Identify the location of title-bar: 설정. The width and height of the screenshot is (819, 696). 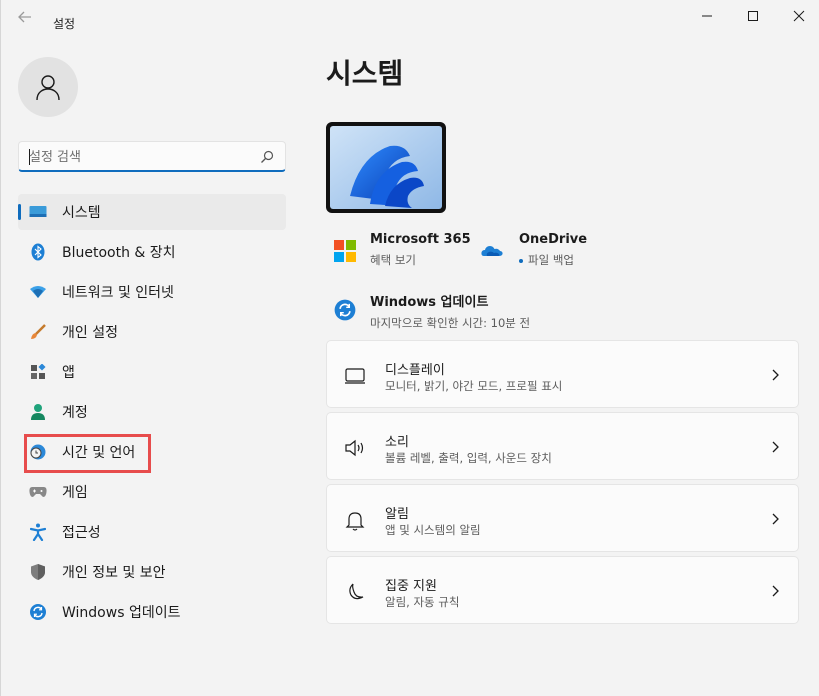
(410, 16).